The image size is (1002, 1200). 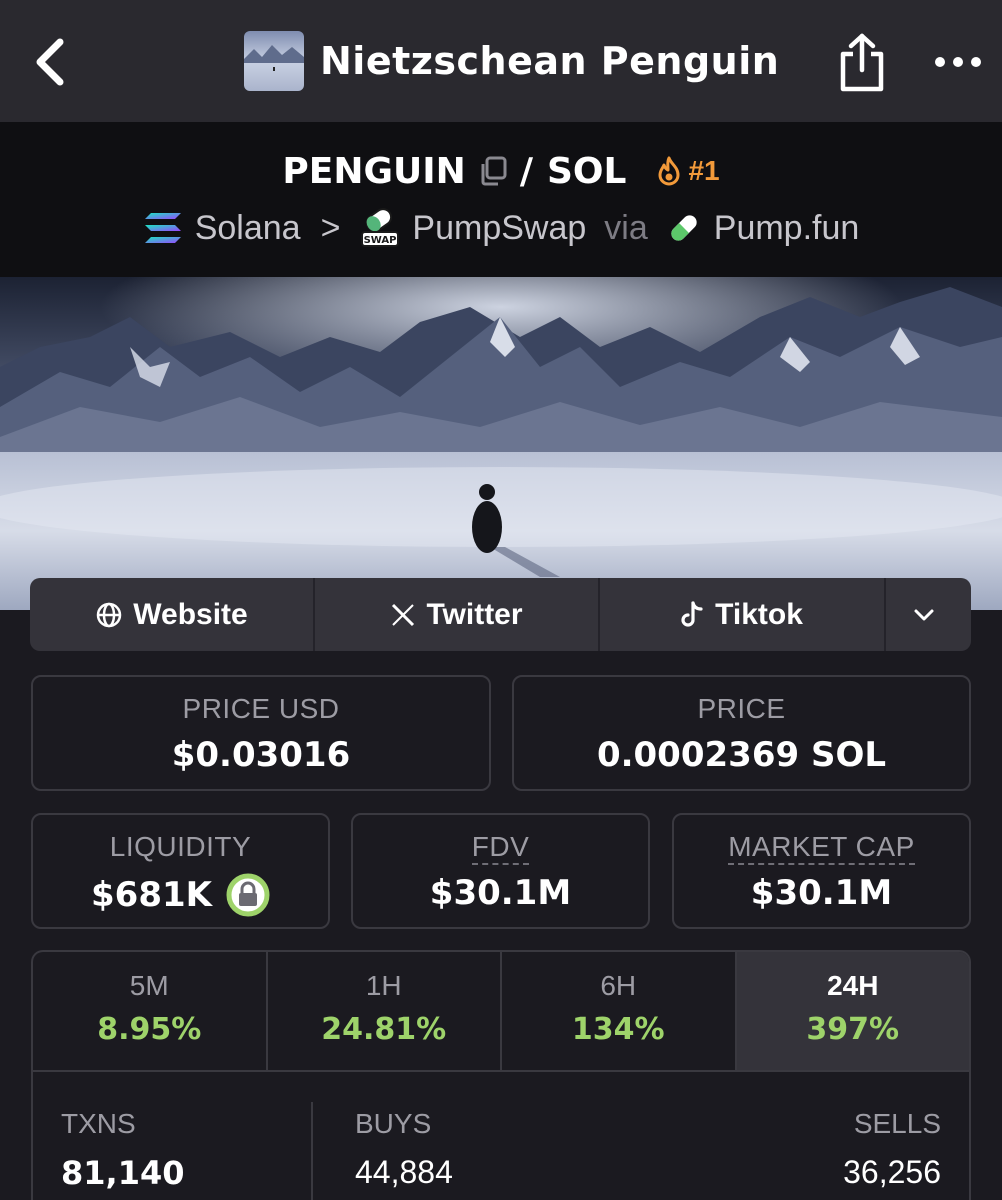 I want to click on buys-value: 44,884, so click(x=404, y=1172).